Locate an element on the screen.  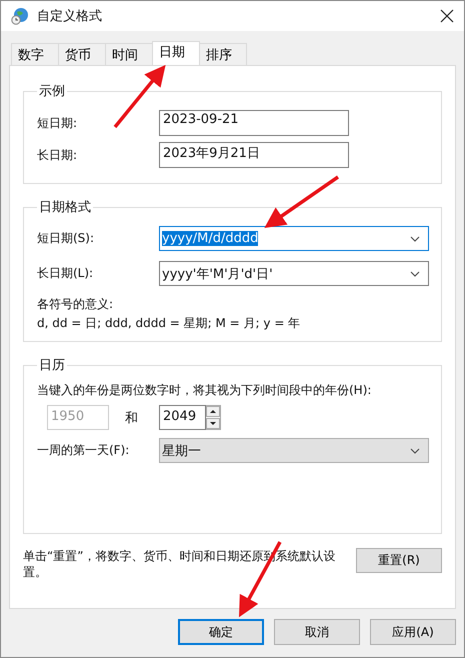
tab: 日期 is located at coordinates (176, 53).